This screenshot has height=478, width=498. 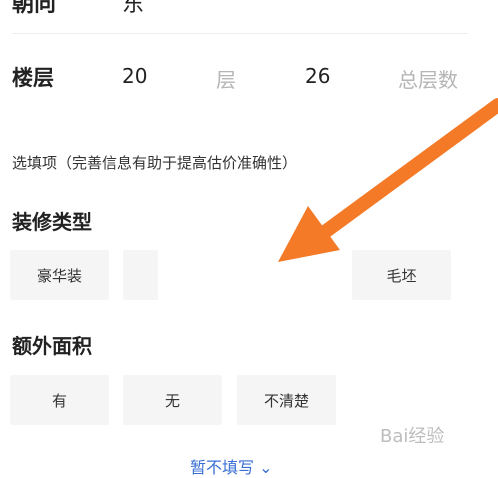 What do you see at coordinates (52, 222) in the screenshot?
I see `decoration-title: 装修类型` at bounding box center [52, 222].